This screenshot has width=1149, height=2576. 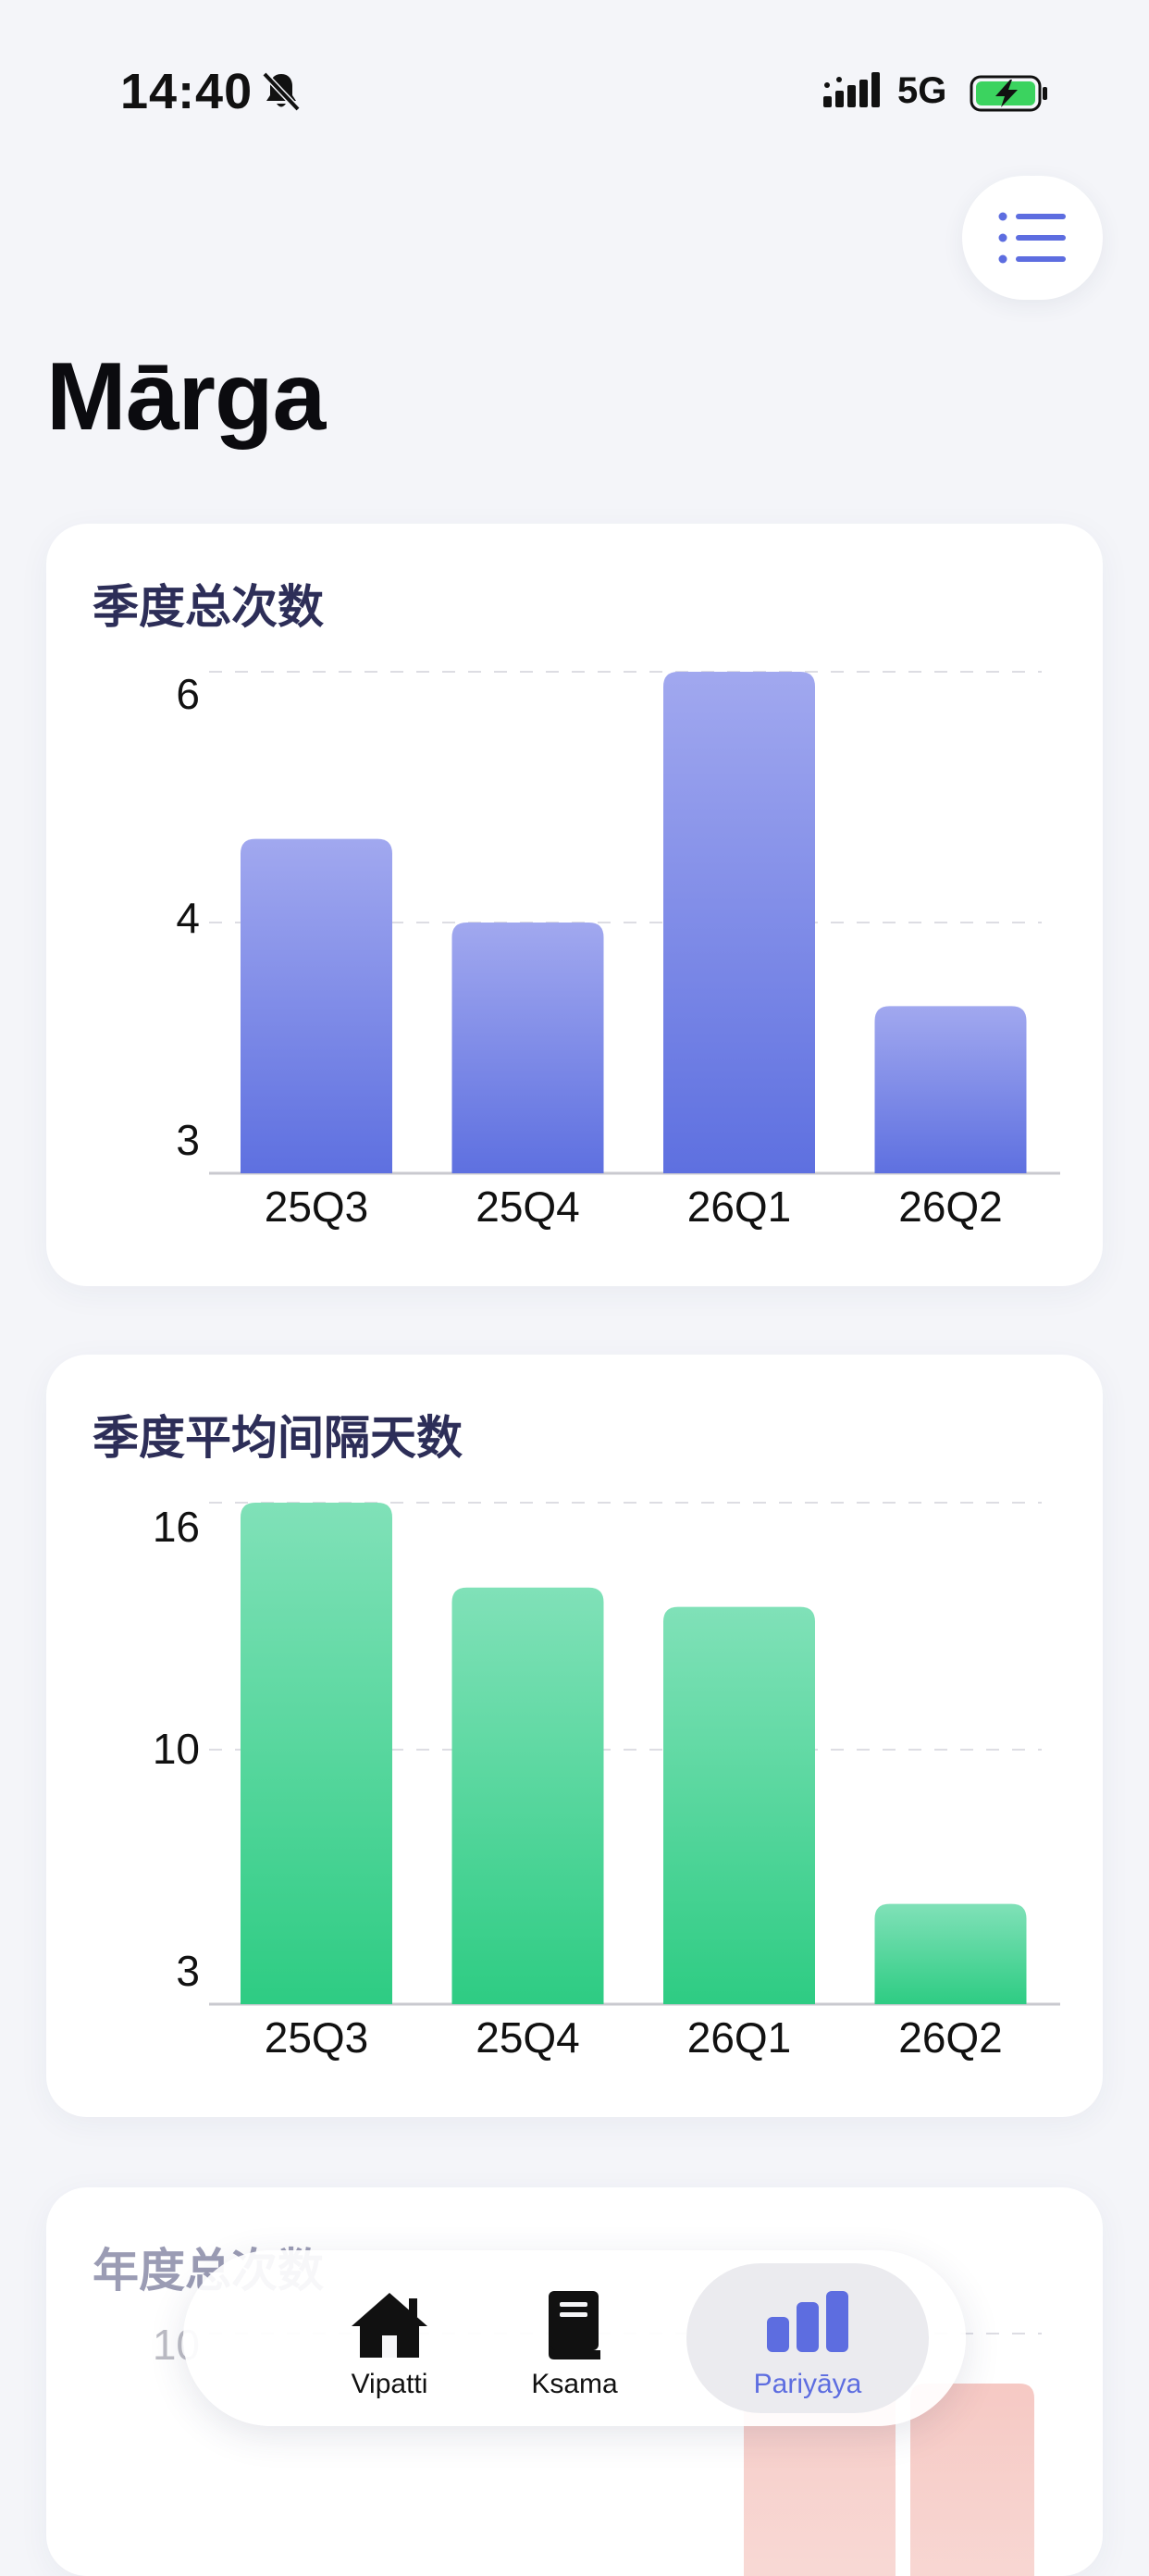 I want to click on cellular-signal-icon, so click(x=852, y=89).